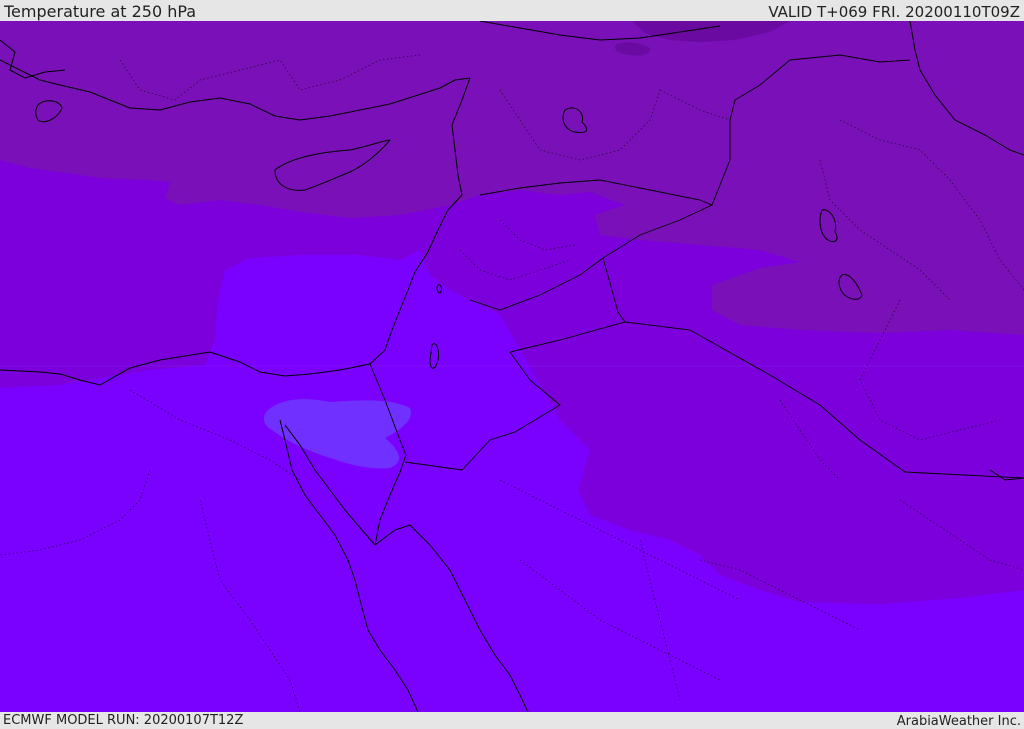 This screenshot has width=1024, height=729. What do you see at coordinates (100, 11) in the screenshot?
I see `map-title: Temperature at 250 hPa` at bounding box center [100, 11].